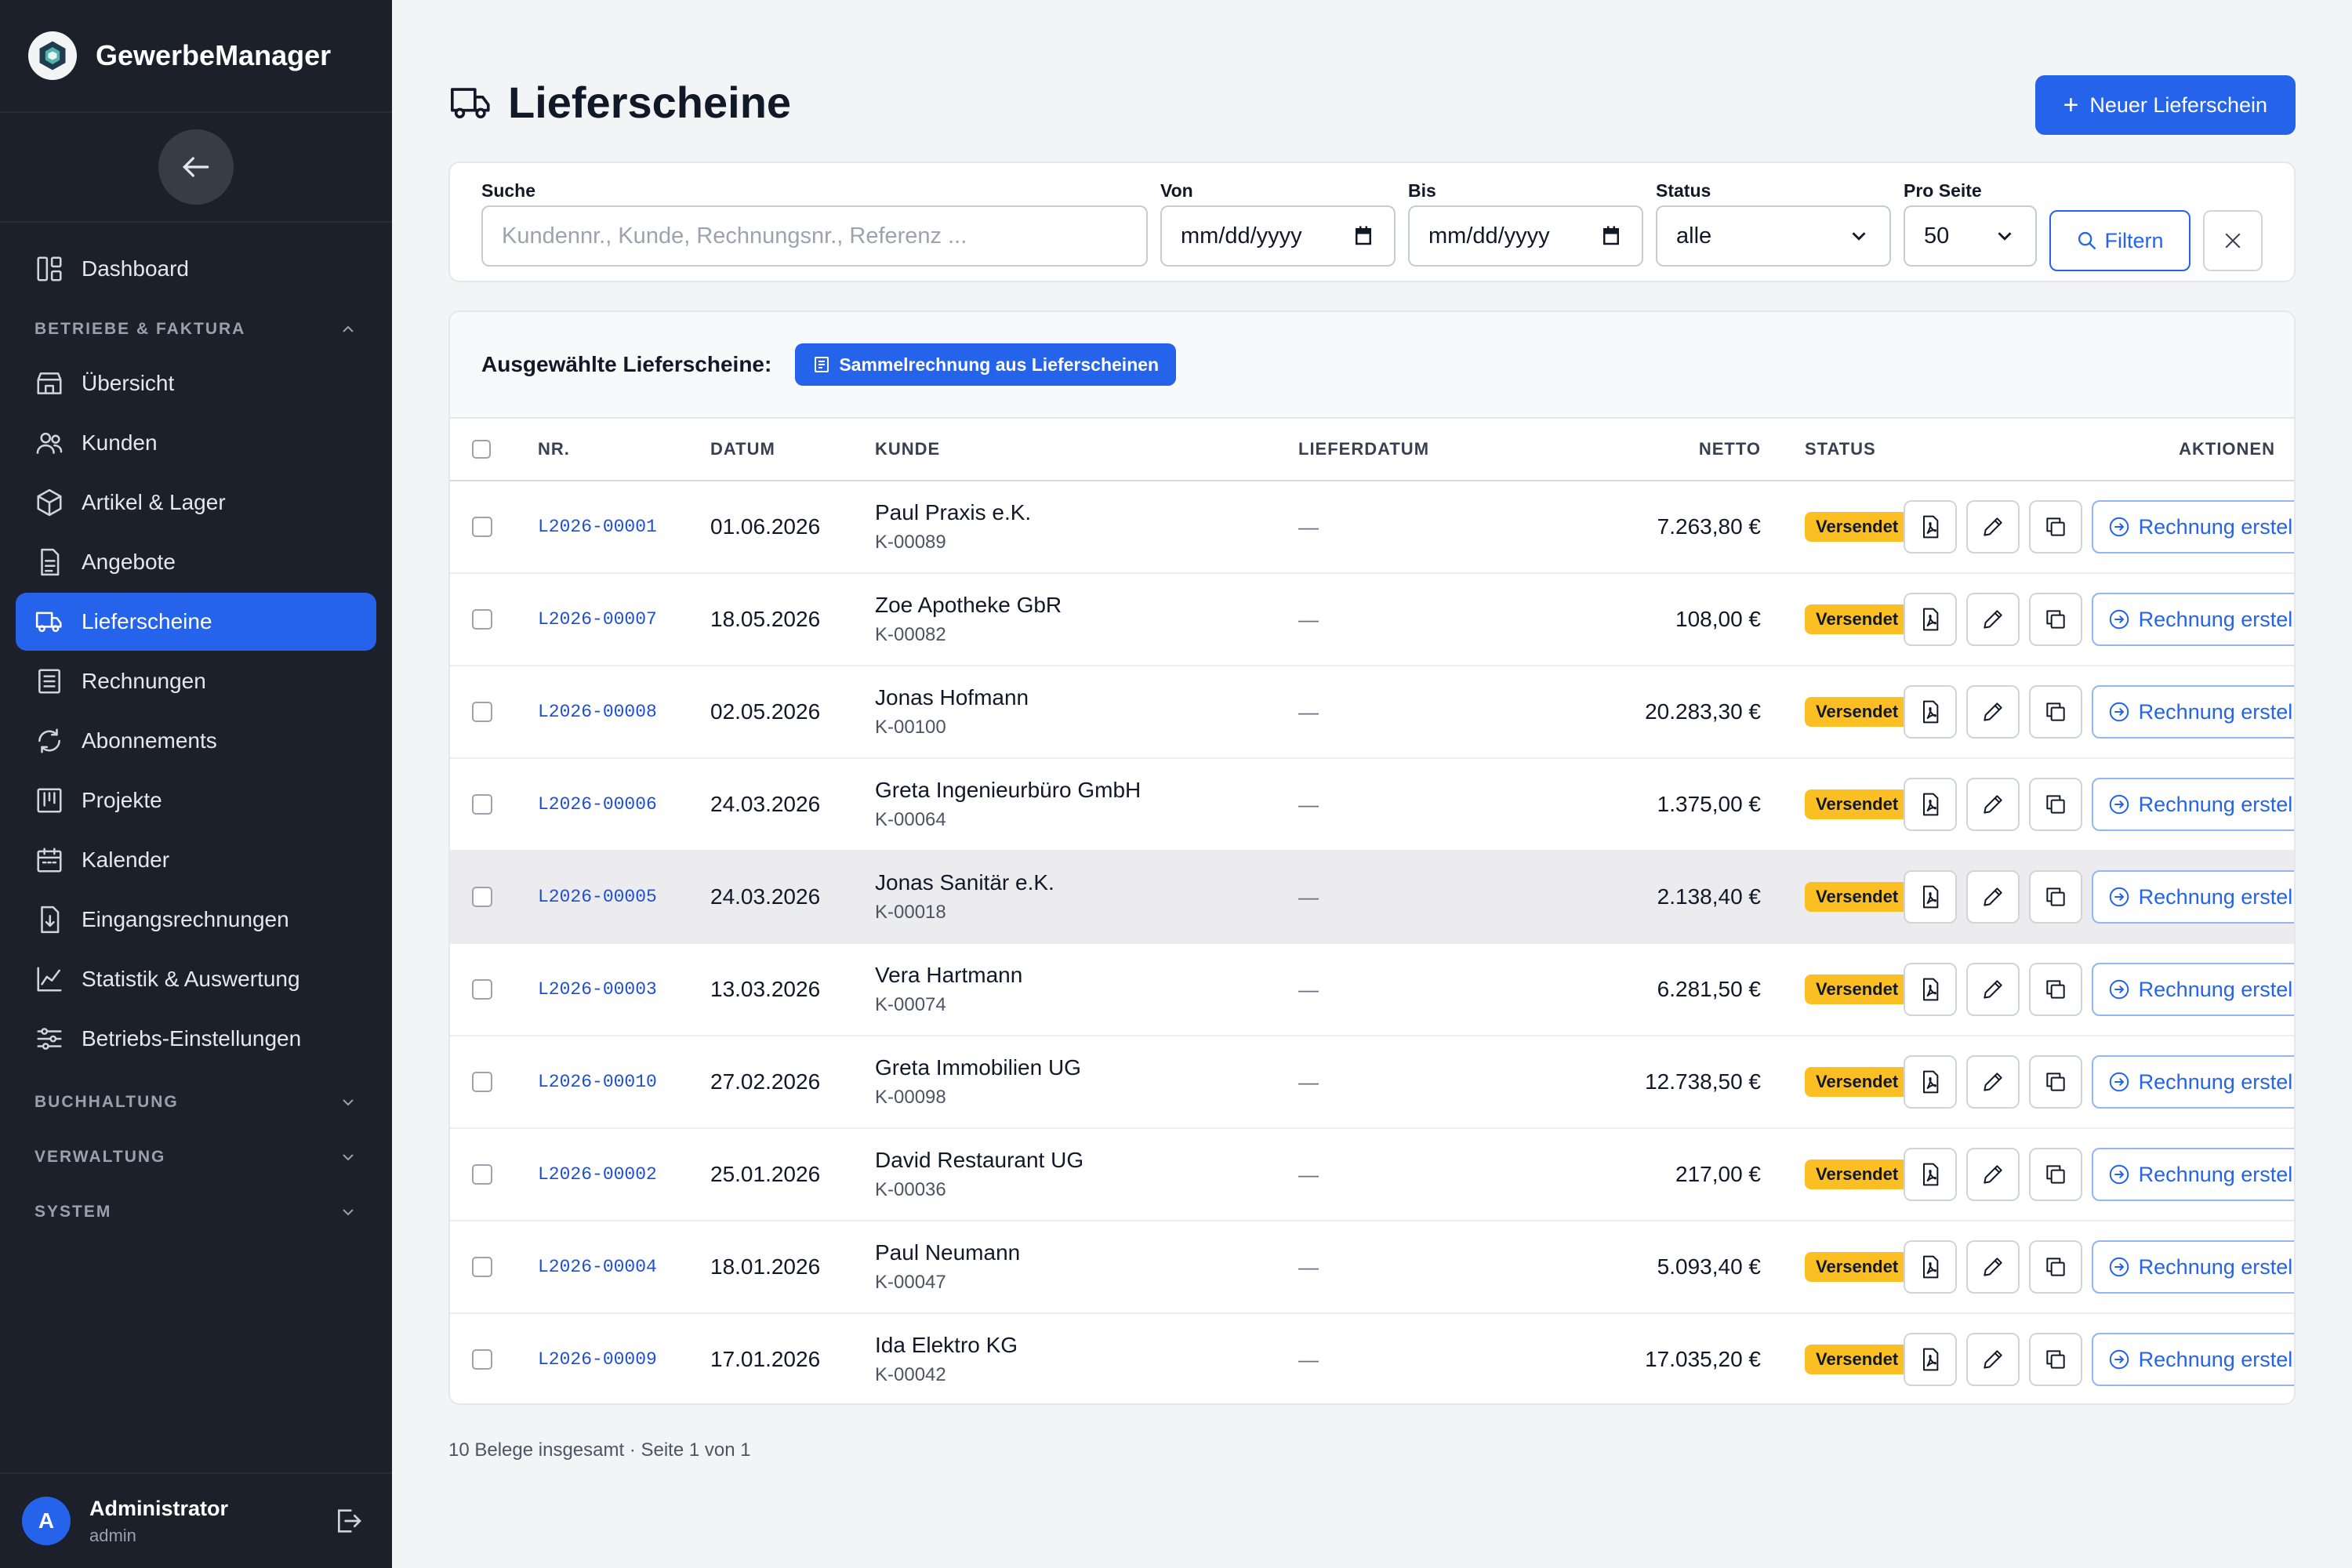 The image size is (2352, 1568). Describe the element at coordinates (597, 1266) in the screenshot. I see `delivery-note-number: L2026-00004` at that location.